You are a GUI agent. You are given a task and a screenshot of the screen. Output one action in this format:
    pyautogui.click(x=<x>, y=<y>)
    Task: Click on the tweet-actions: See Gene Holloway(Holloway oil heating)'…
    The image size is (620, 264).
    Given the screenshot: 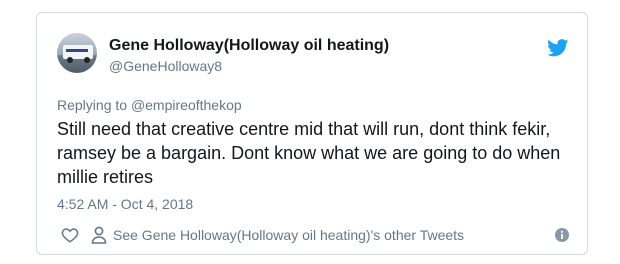 What is the action you would take?
    pyautogui.click(x=313, y=235)
    